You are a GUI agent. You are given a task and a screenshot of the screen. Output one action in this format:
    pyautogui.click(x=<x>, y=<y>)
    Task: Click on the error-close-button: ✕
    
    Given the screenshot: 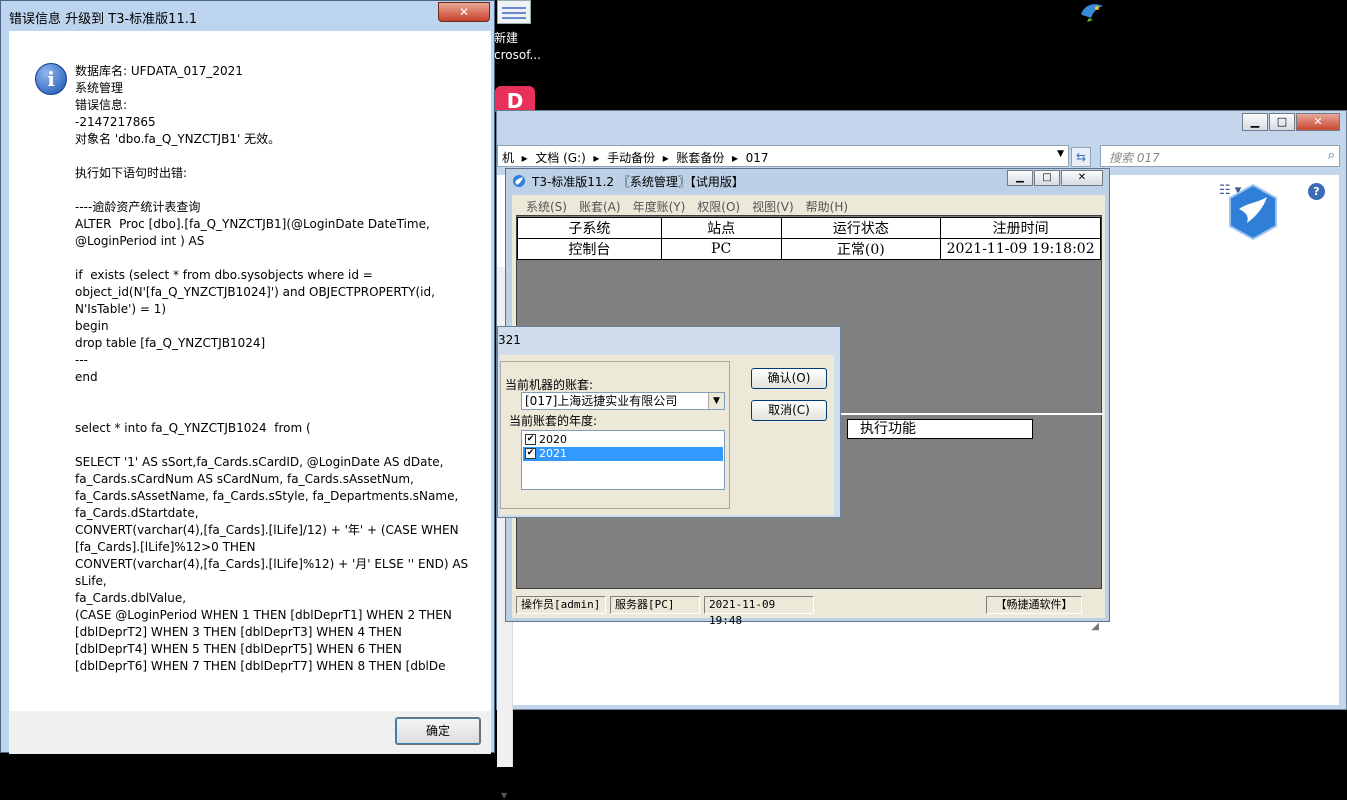 What is the action you would take?
    pyautogui.click(x=464, y=12)
    